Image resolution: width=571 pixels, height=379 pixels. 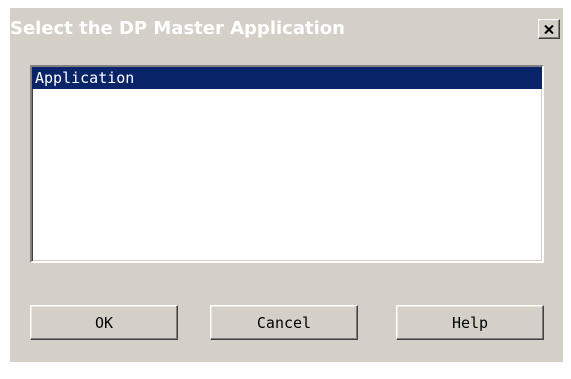 I want to click on cancel-button: Cancel, so click(x=284, y=322).